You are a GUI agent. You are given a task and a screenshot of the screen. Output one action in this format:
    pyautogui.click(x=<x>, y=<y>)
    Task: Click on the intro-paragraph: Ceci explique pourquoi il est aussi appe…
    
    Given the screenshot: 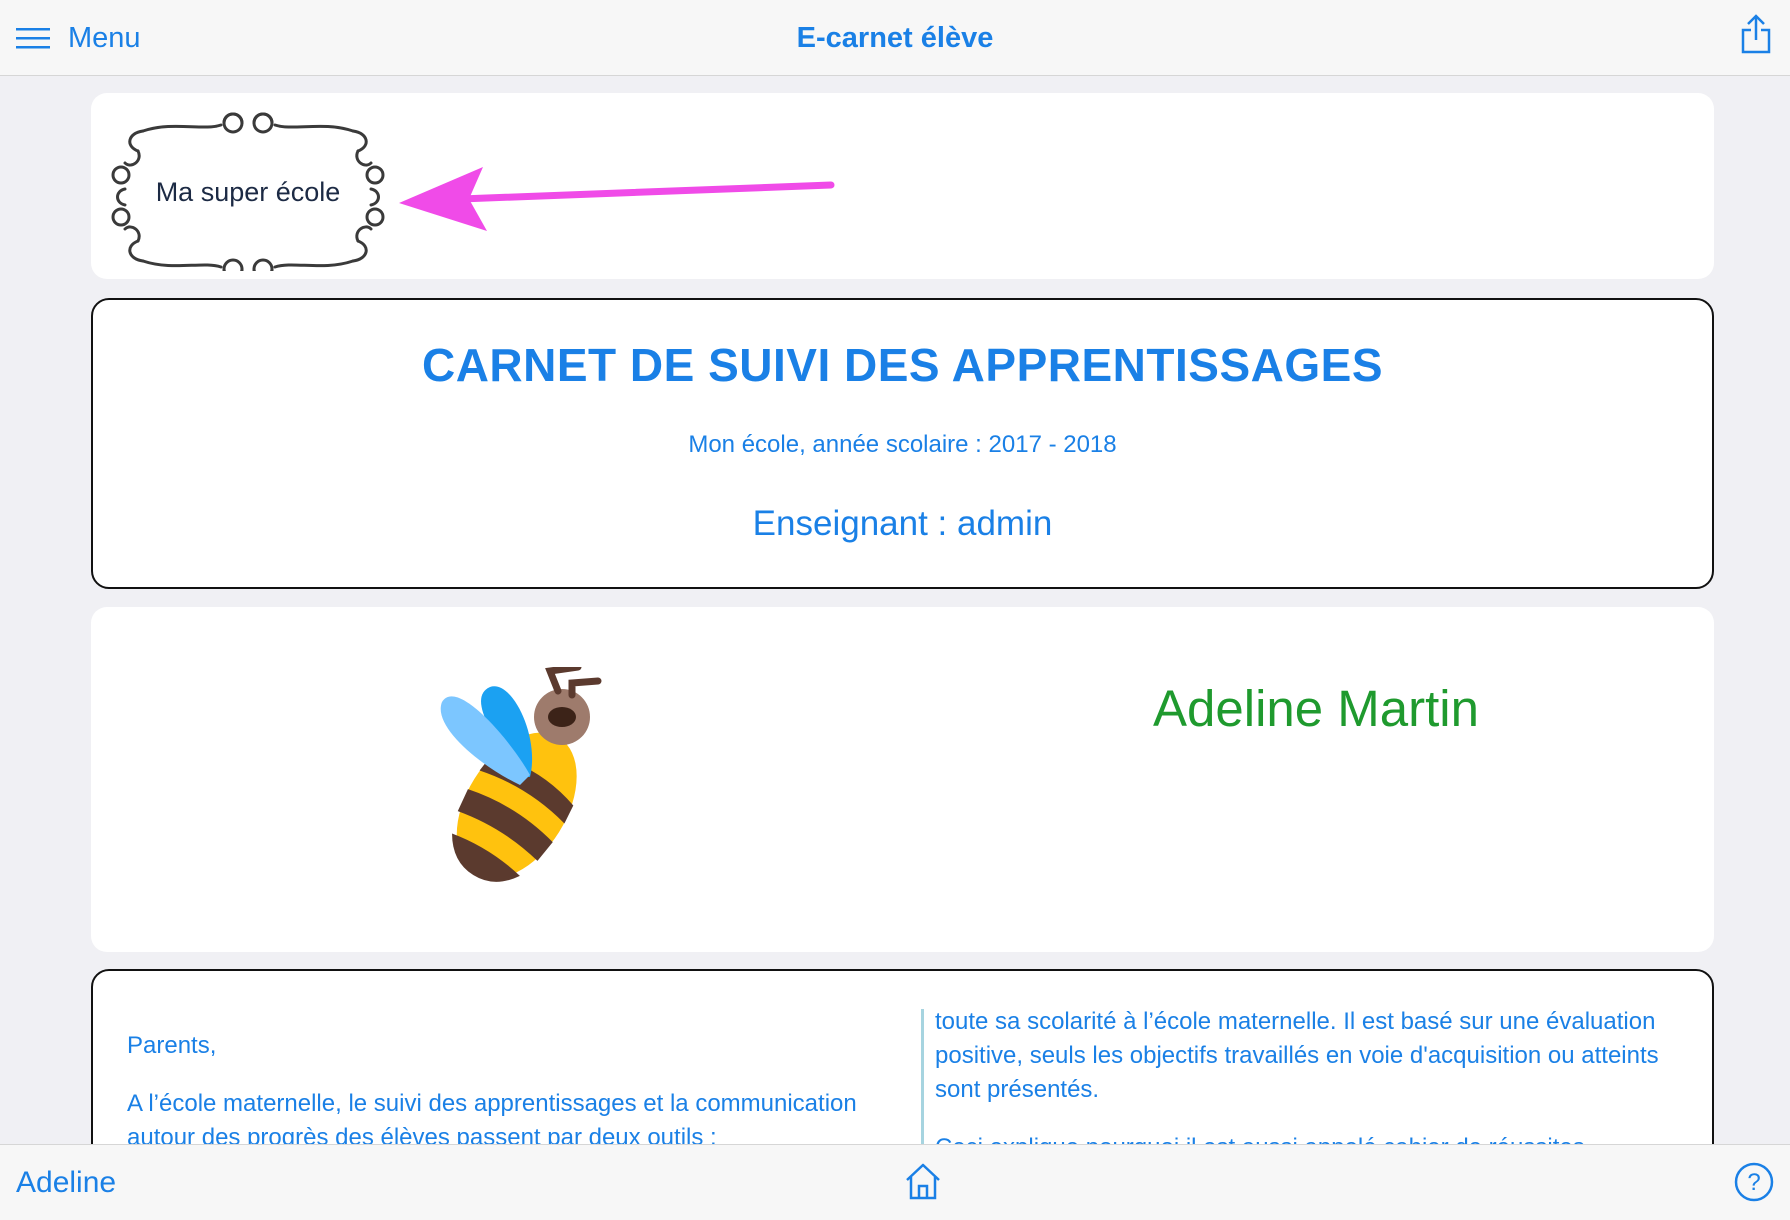 What is the action you would take?
    pyautogui.click(x=1315, y=1137)
    